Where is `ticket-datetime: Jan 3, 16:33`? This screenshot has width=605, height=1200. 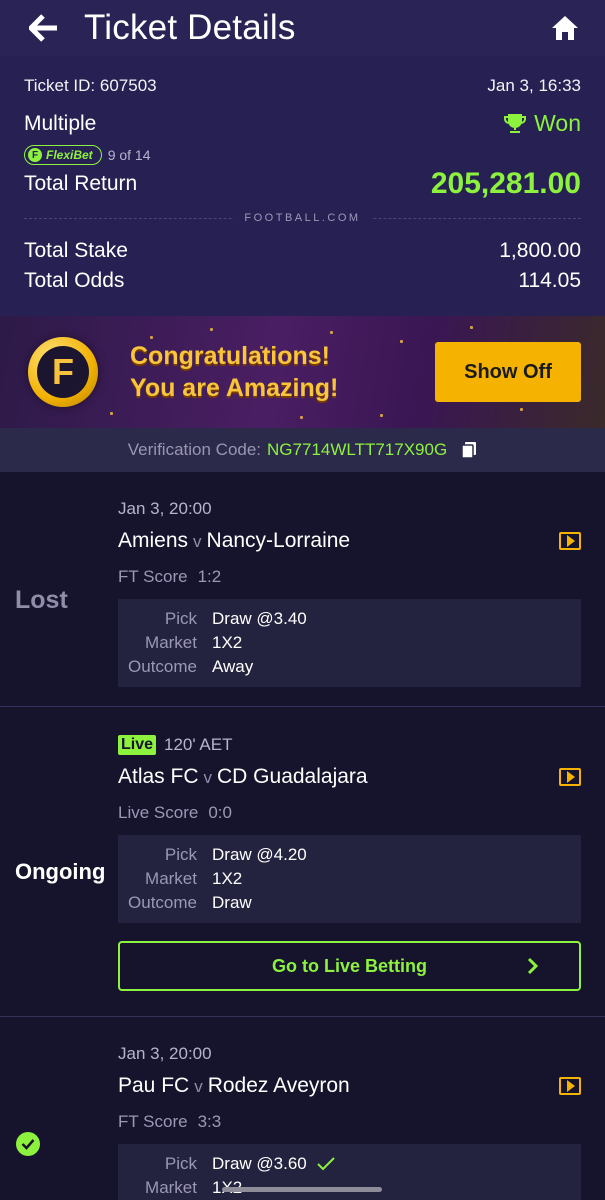 ticket-datetime: Jan 3, 16:33 is located at coordinates (534, 85).